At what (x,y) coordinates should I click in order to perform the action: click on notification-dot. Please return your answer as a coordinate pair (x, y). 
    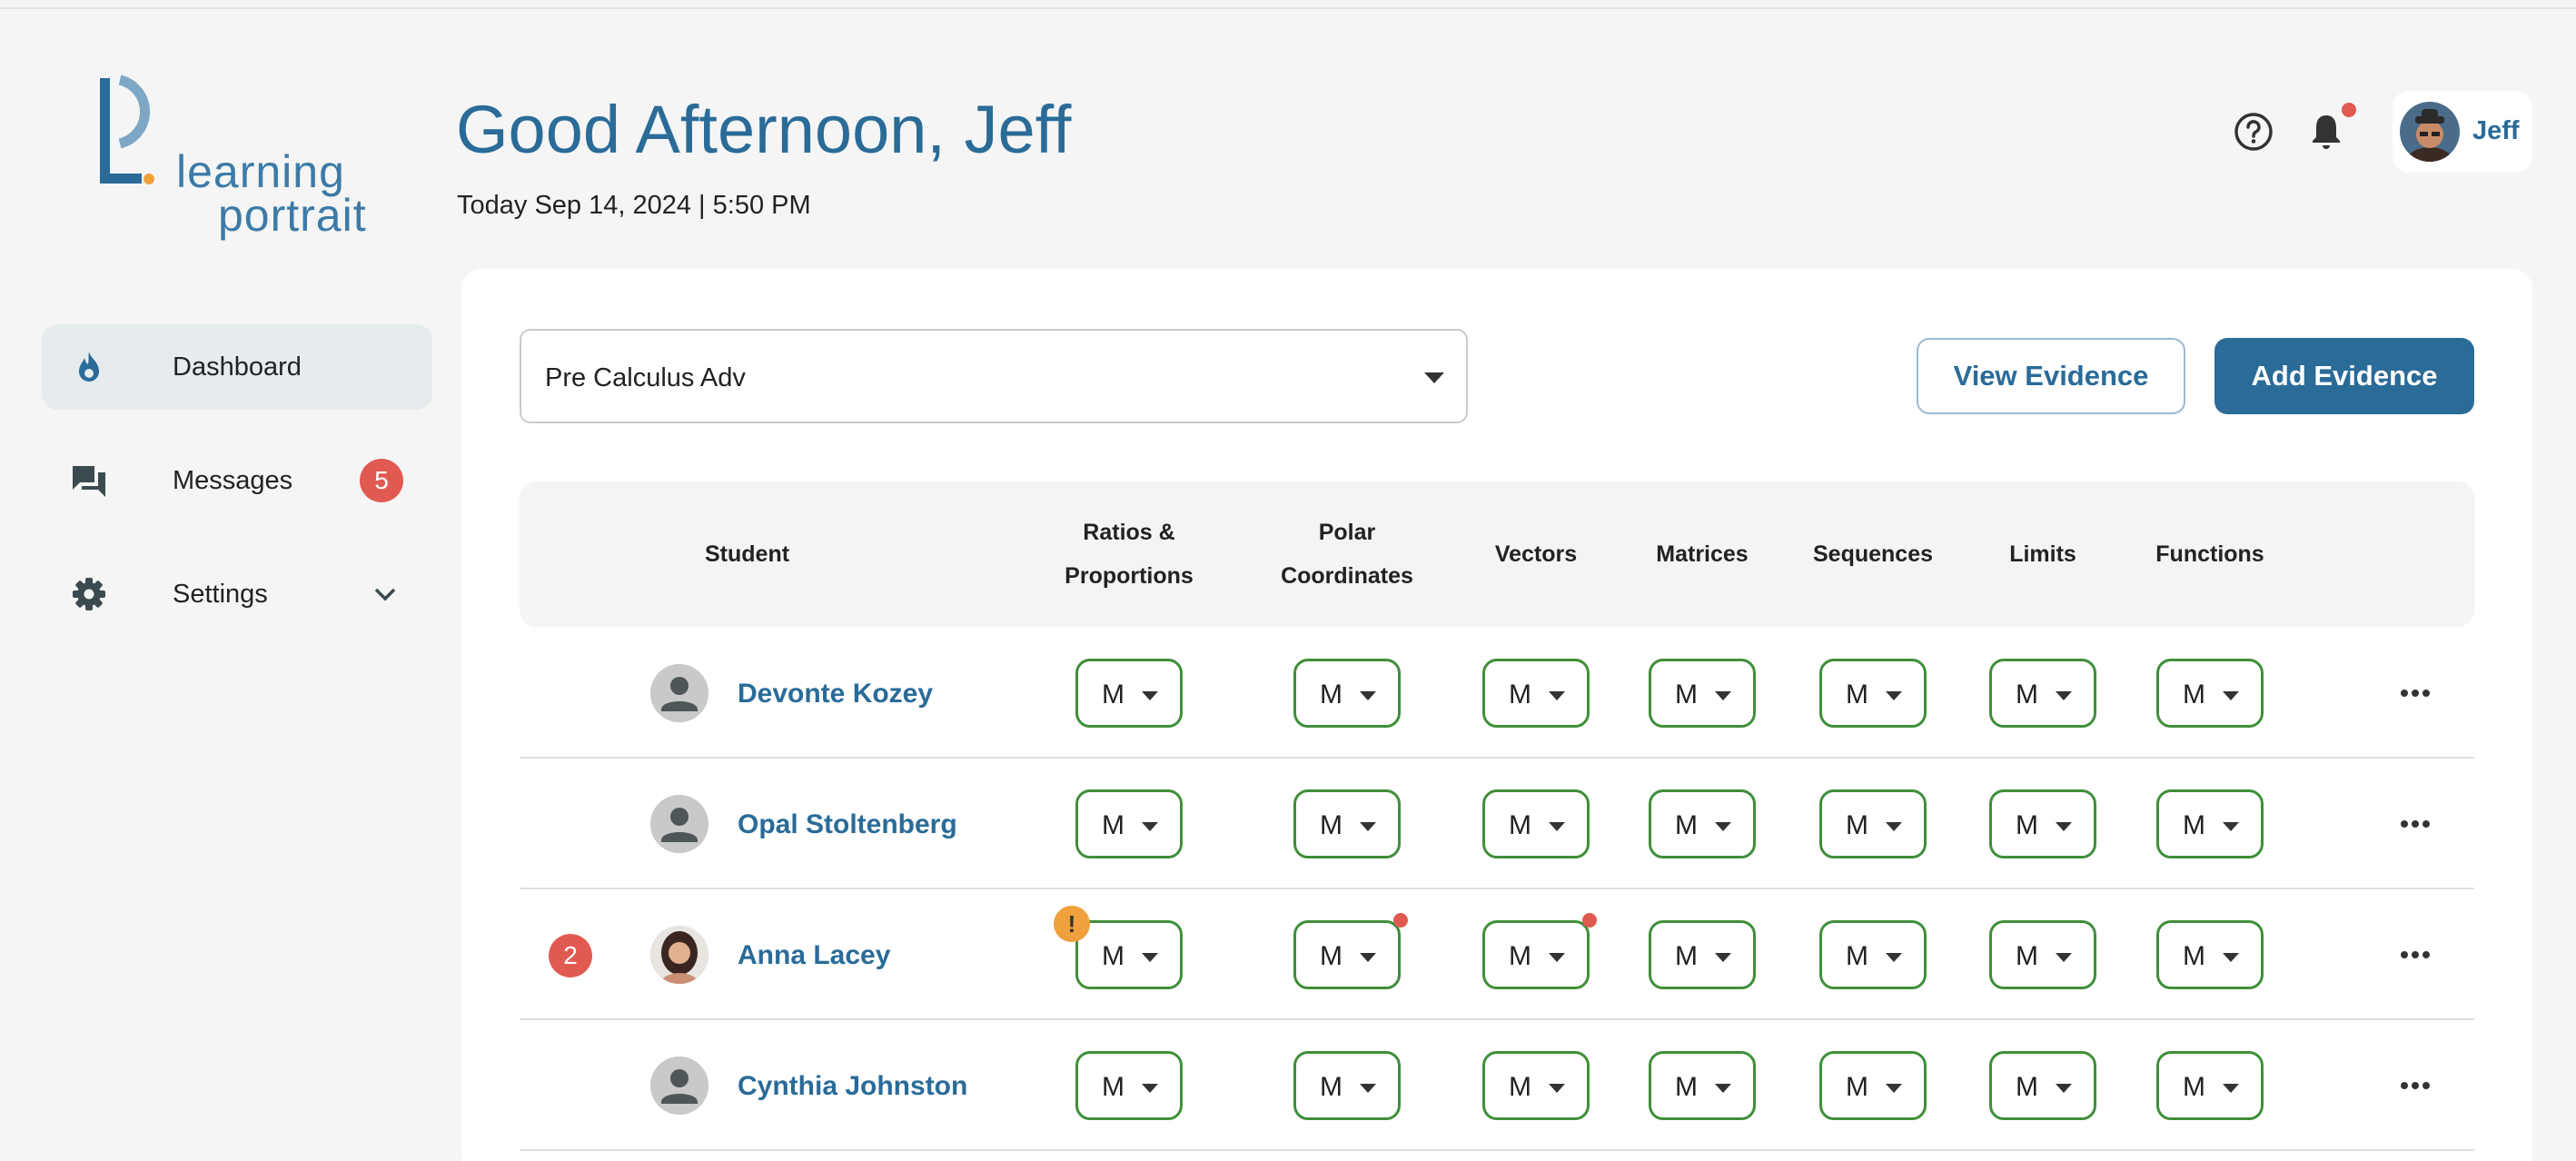
    Looking at the image, I should click on (2349, 110).